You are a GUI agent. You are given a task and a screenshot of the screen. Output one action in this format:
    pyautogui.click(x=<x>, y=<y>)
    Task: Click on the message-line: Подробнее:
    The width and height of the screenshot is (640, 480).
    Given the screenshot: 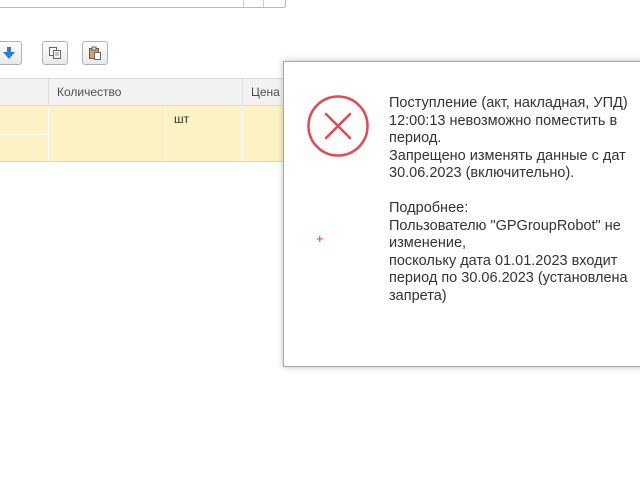 What is the action you would take?
    pyautogui.click(x=429, y=208)
    